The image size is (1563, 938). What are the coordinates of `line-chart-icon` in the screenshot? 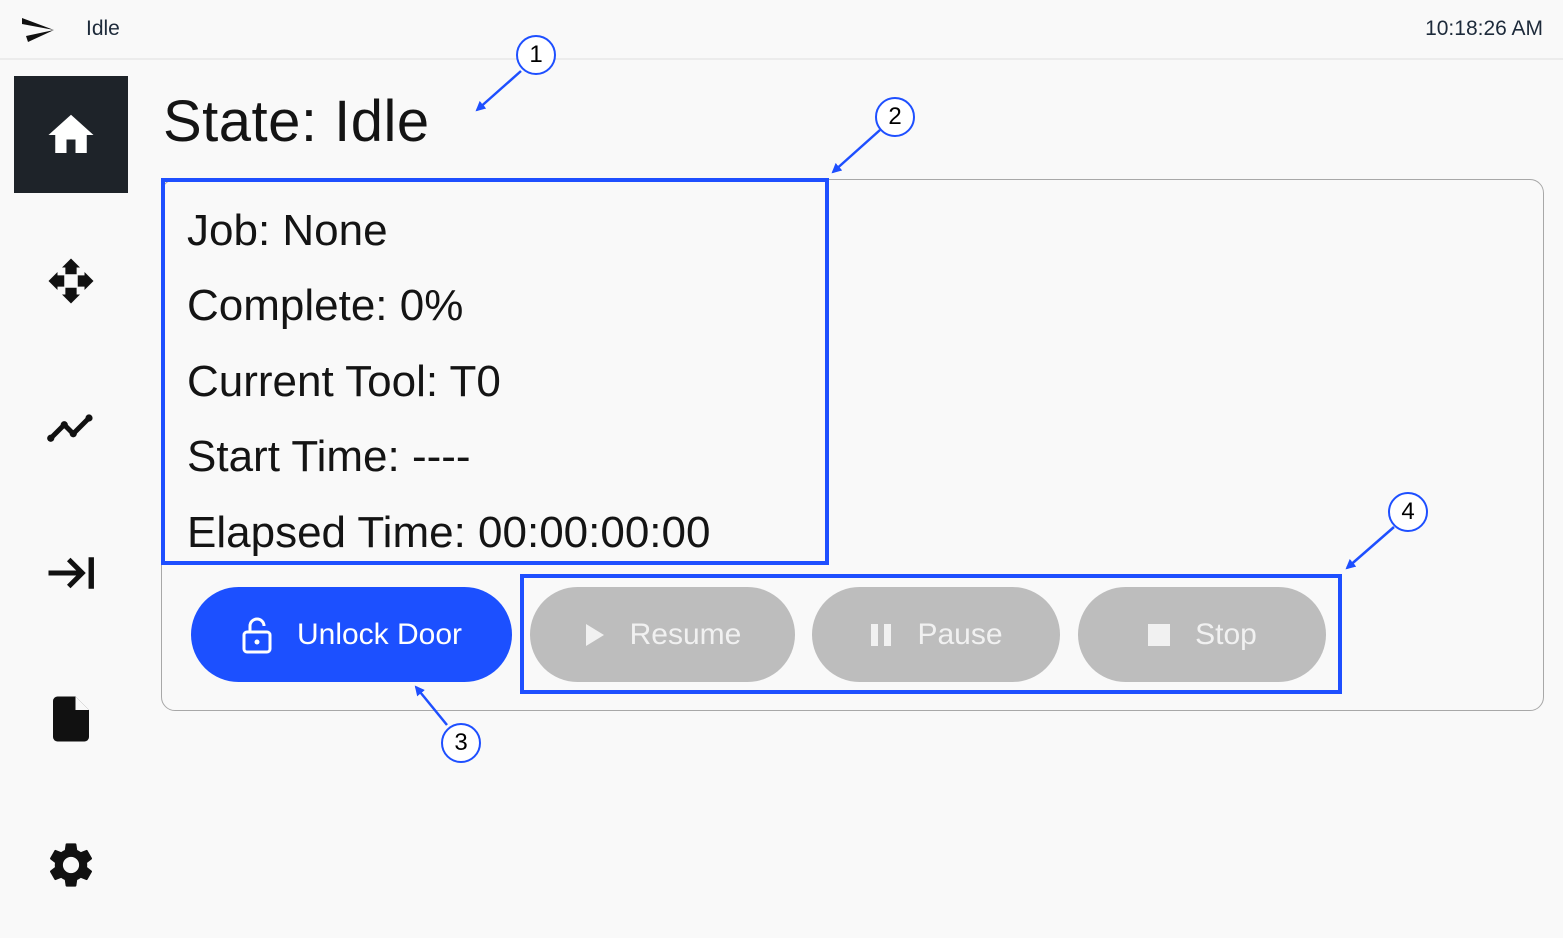 It's located at (70, 427).